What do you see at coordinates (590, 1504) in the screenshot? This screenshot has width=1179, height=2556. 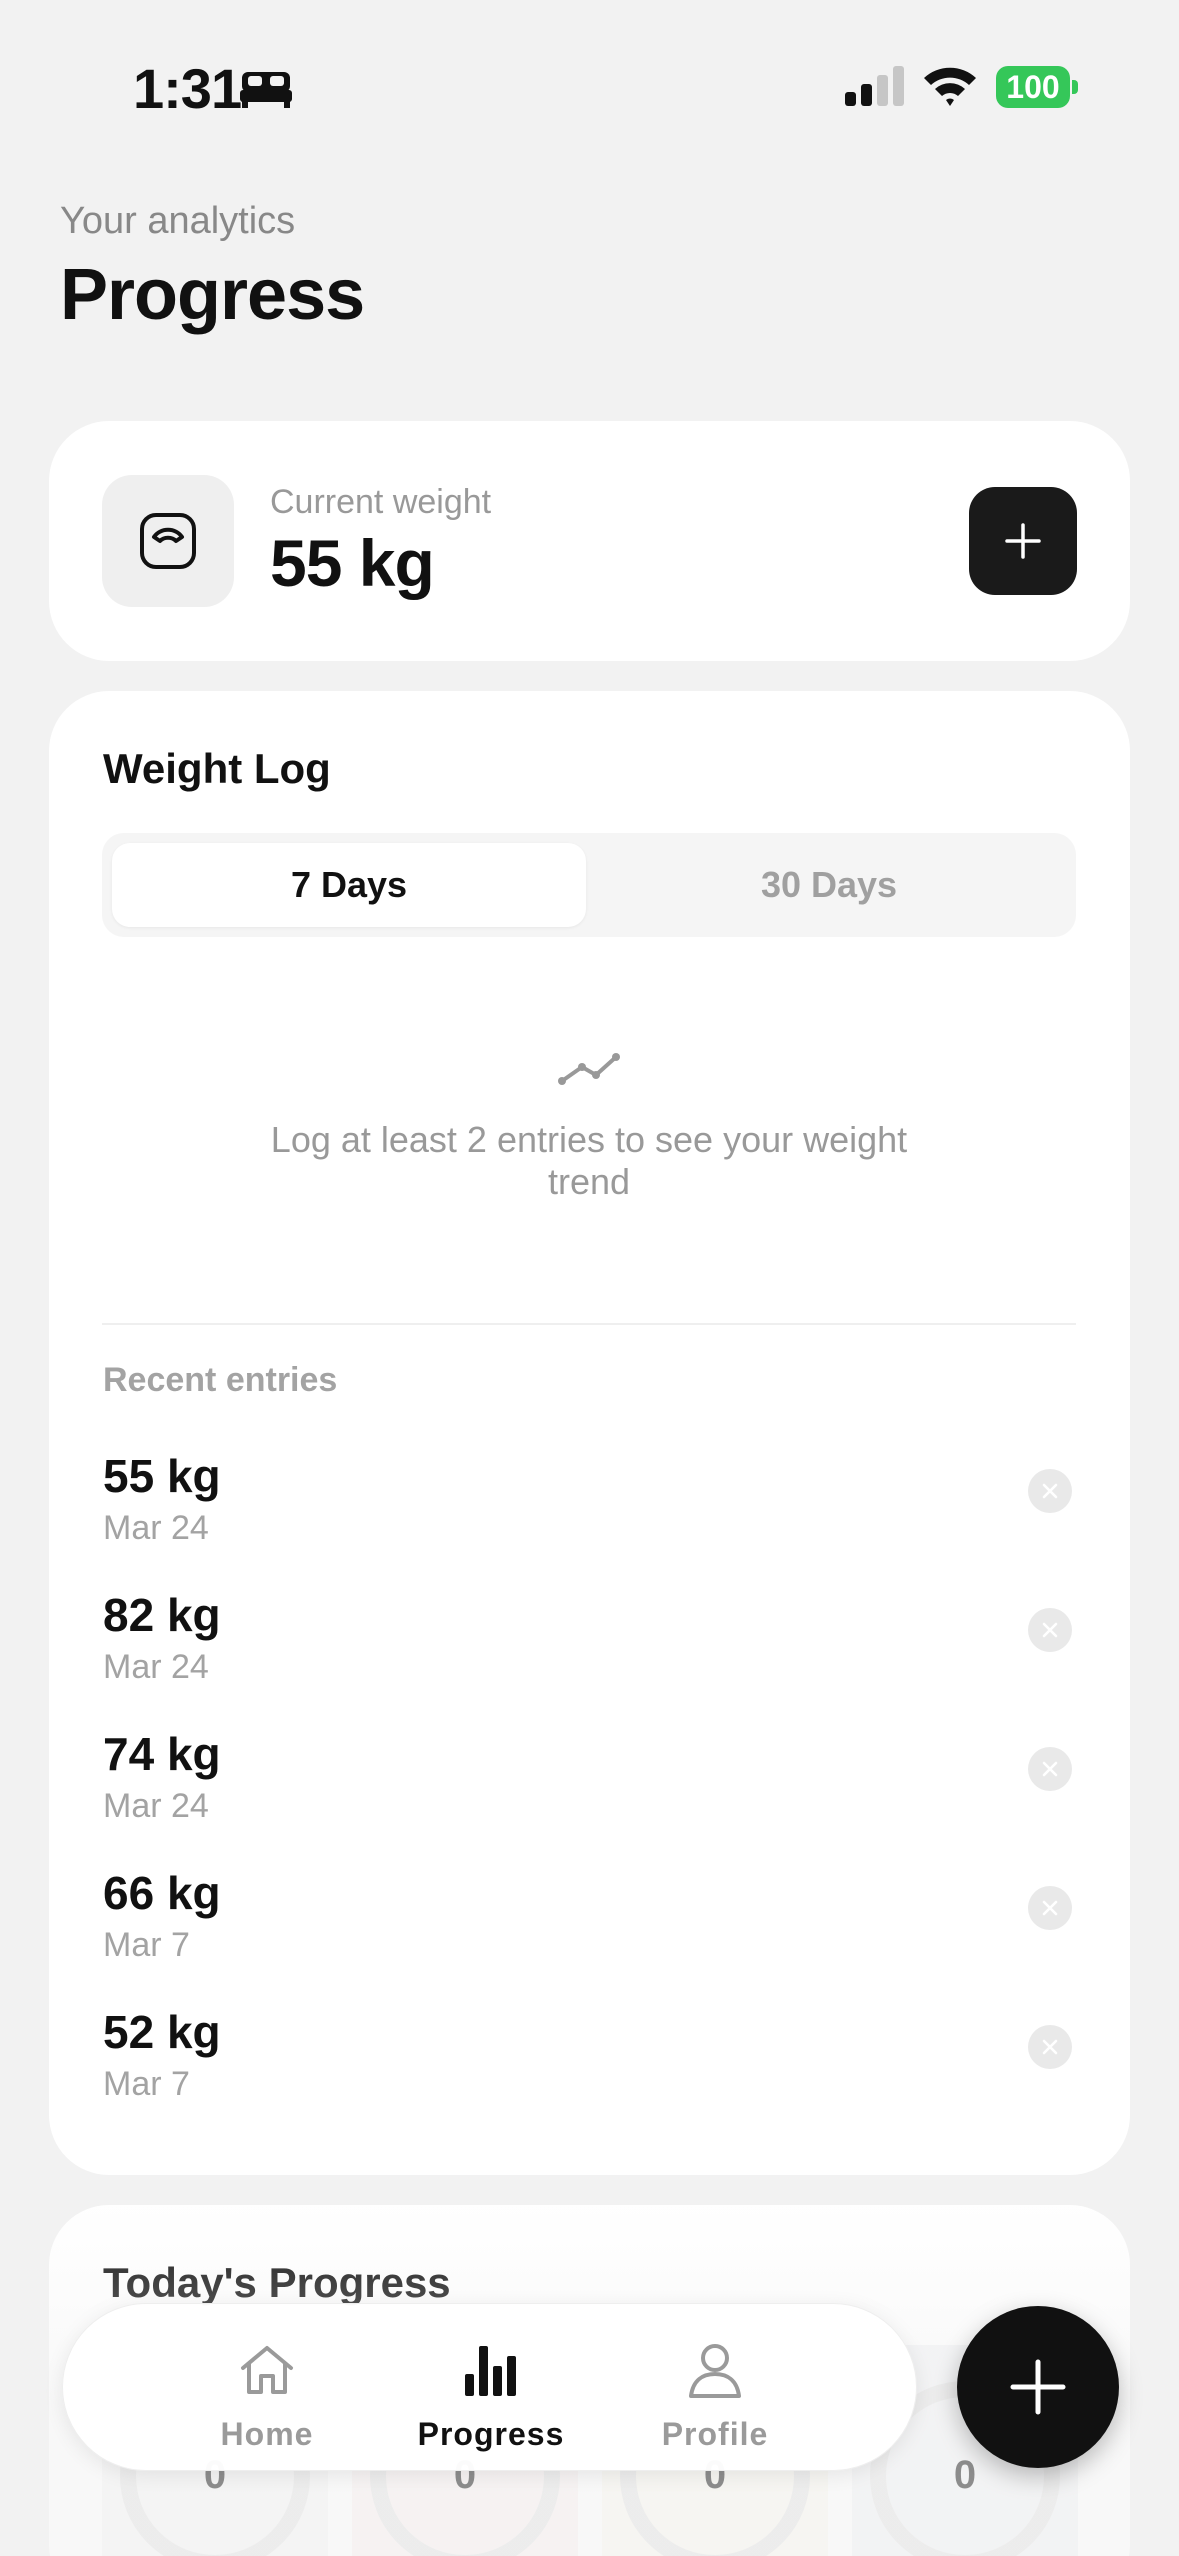 I see `list-item: 55 kg Mar 24` at bounding box center [590, 1504].